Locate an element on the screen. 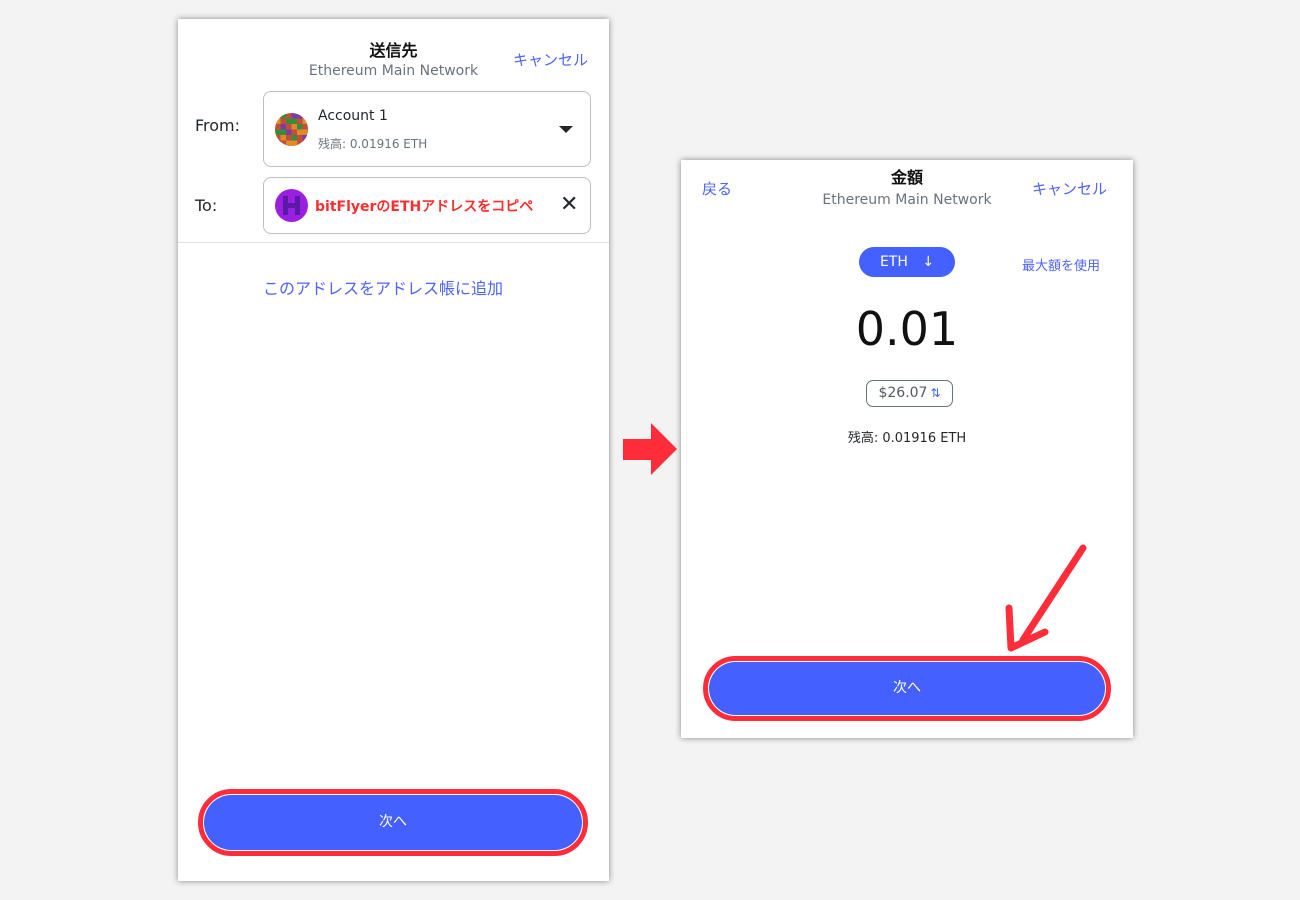  caret-down-icon is located at coordinates (566, 129).